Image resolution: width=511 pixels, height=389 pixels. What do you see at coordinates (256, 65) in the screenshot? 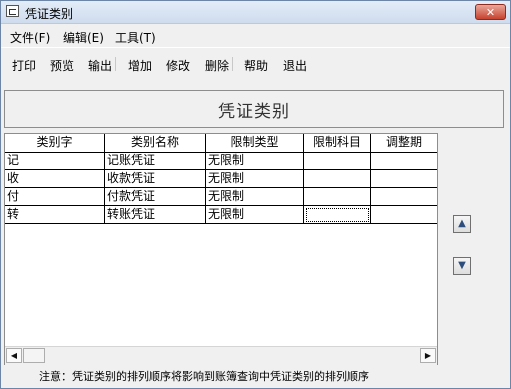
I see `help-button: 帮助` at bounding box center [256, 65].